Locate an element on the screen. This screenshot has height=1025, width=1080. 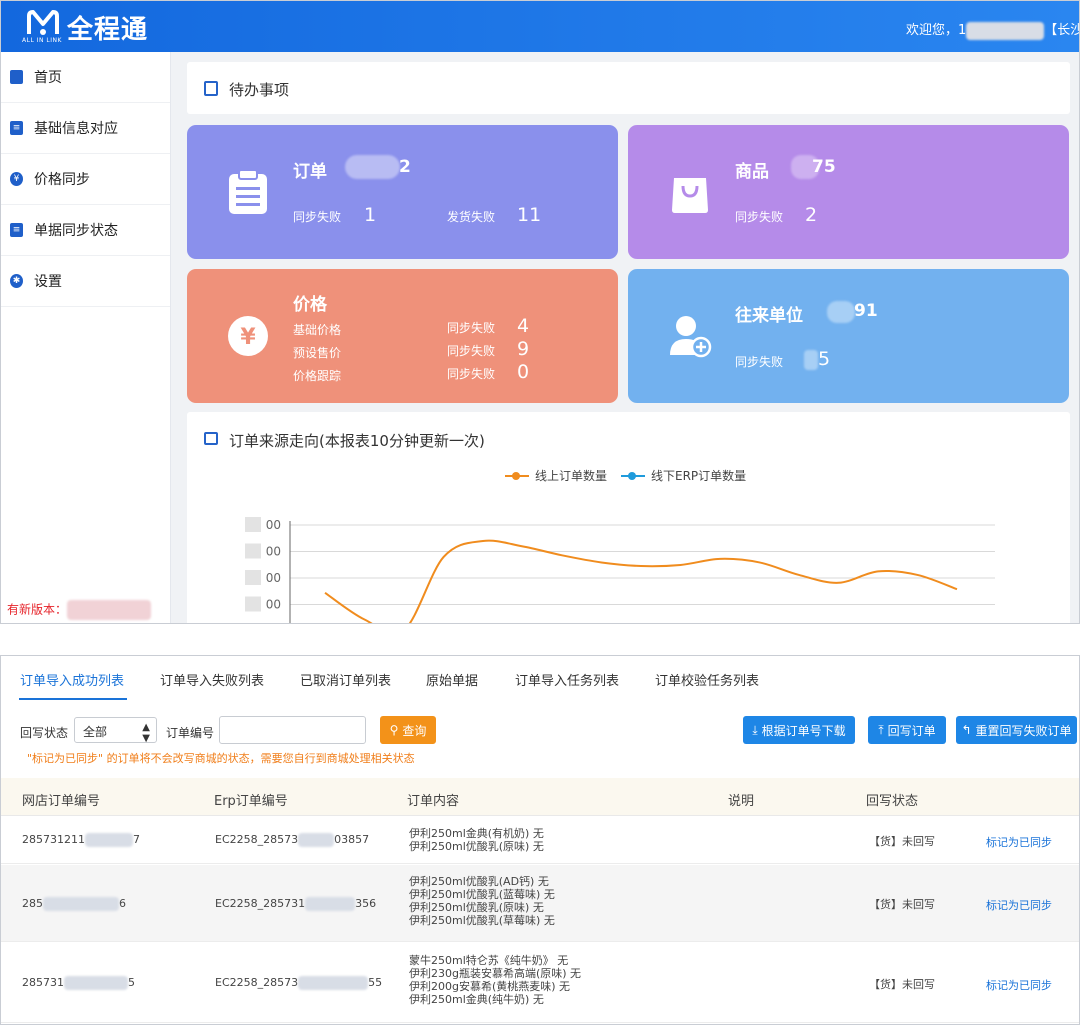
order-item: 伊利230g瓶装安慕希高端(原味) 无 is located at coordinates (495, 973).